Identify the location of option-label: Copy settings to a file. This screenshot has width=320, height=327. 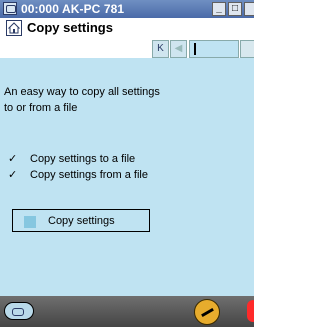
(83, 159).